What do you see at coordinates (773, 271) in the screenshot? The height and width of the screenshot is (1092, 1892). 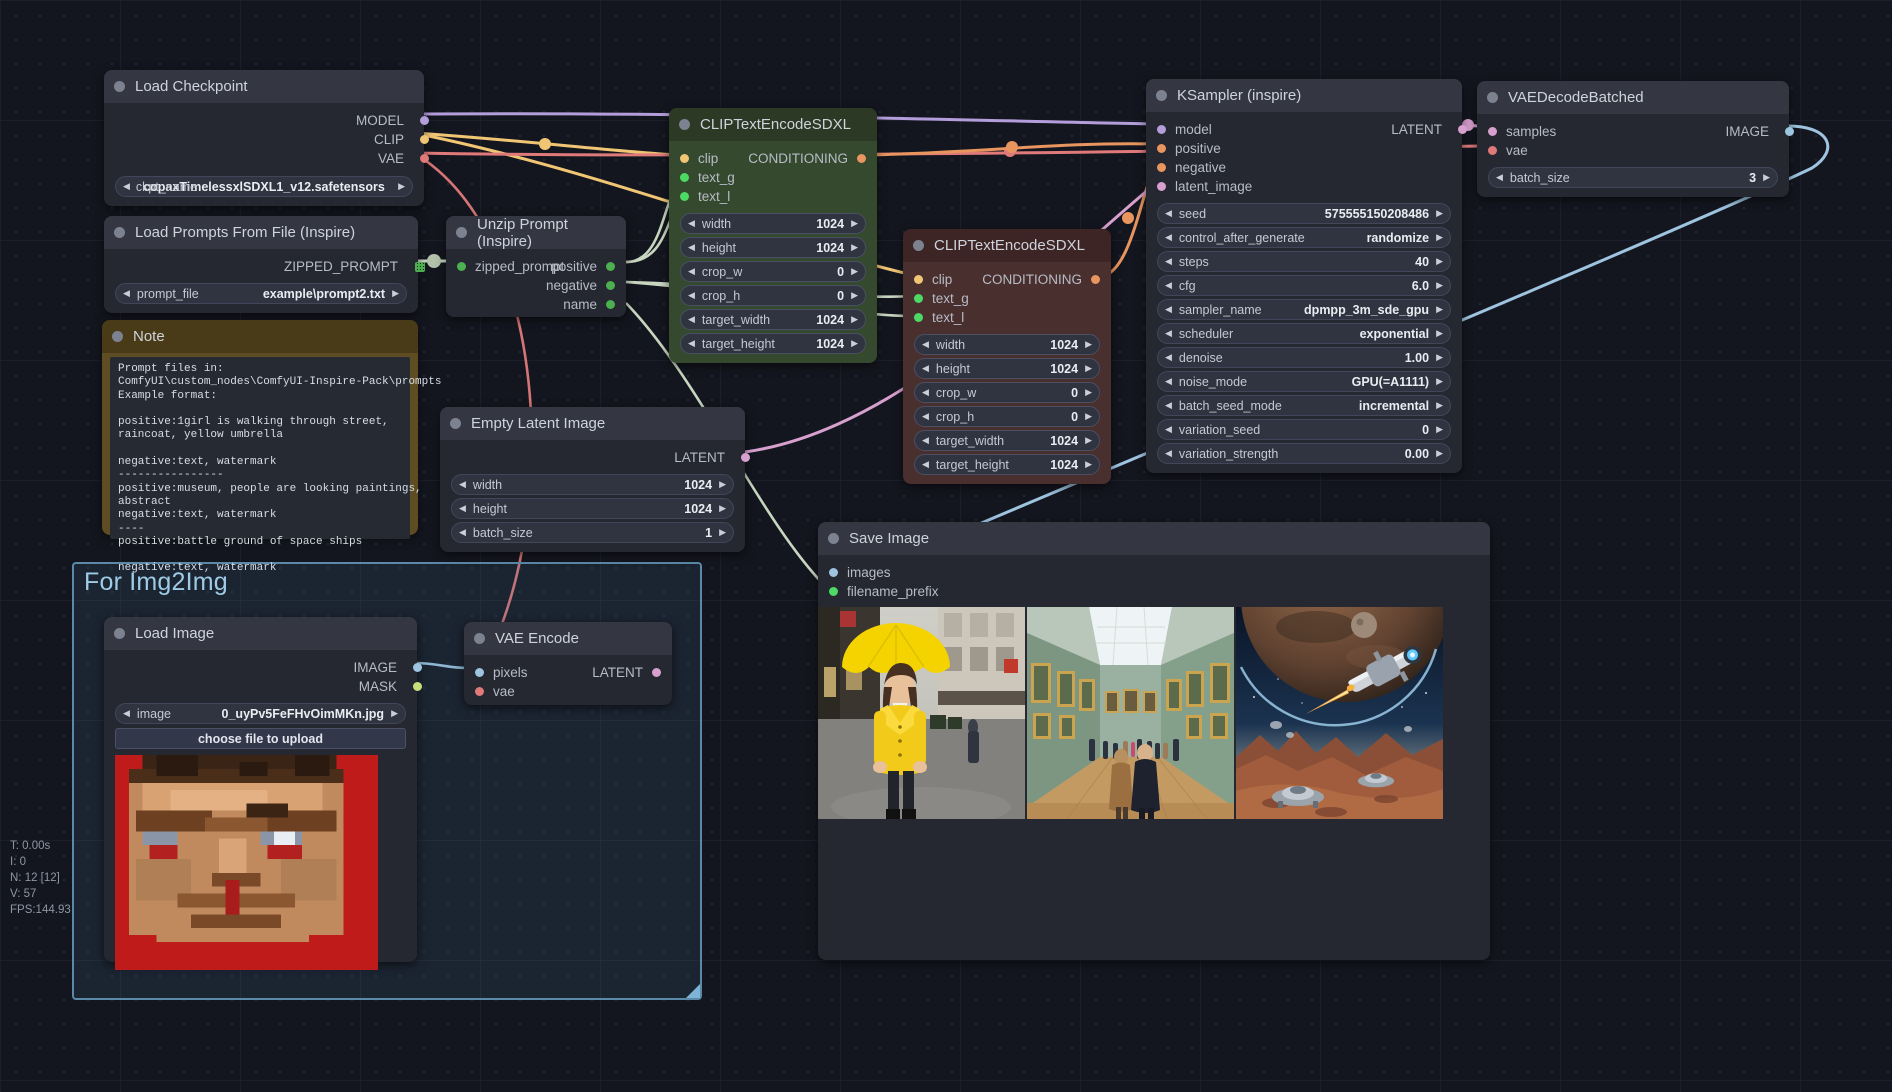 I see `widget-crop-w: ◀ crop_w 0 ▶` at bounding box center [773, 271].